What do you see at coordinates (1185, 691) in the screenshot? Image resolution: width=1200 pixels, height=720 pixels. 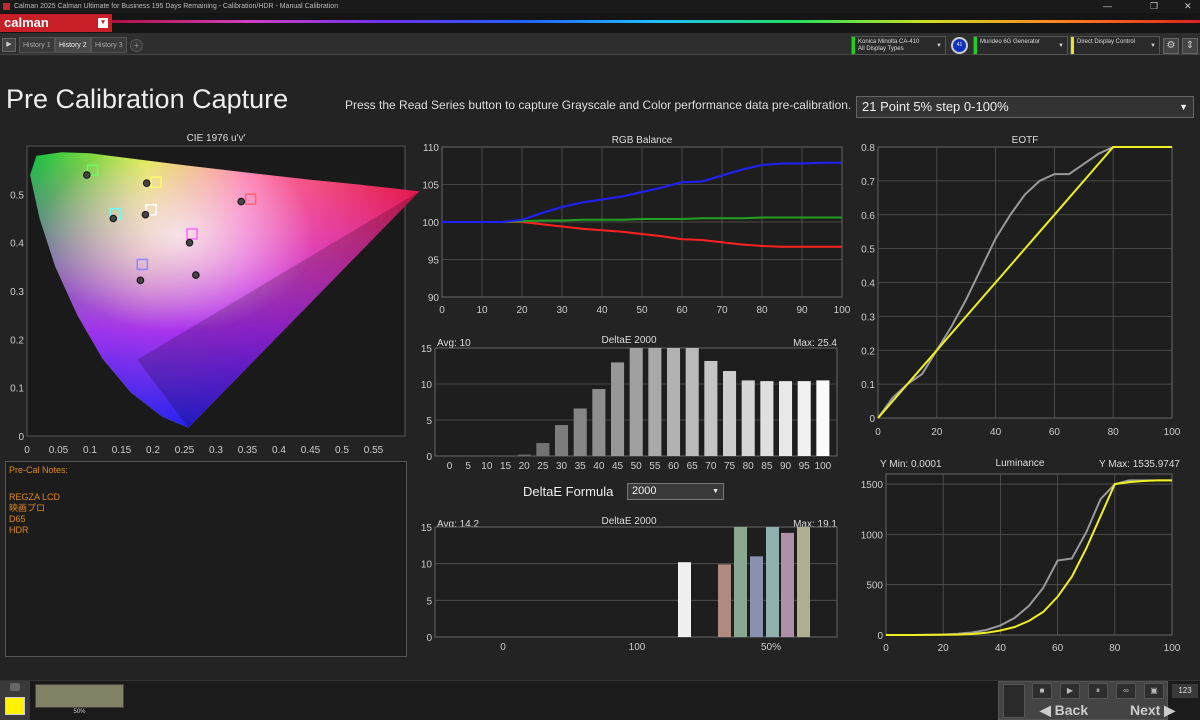 I see `counter-display: 123` at bounding box center [1185, 691].